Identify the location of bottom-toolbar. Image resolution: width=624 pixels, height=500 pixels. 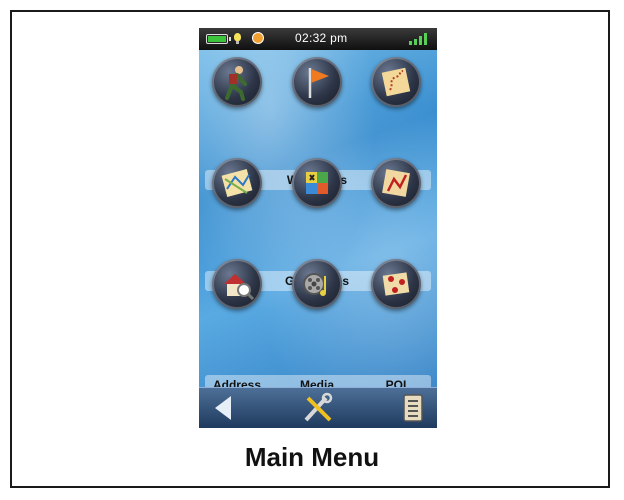
(318, 407).